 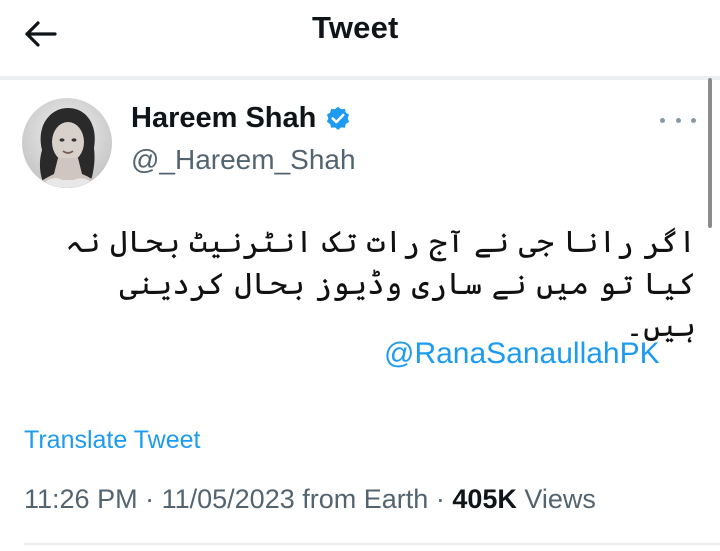 What do you see at coordinates (338, 118) in the screenshot?
I see `verified-badge-icon` at bounding box center [338, 118].